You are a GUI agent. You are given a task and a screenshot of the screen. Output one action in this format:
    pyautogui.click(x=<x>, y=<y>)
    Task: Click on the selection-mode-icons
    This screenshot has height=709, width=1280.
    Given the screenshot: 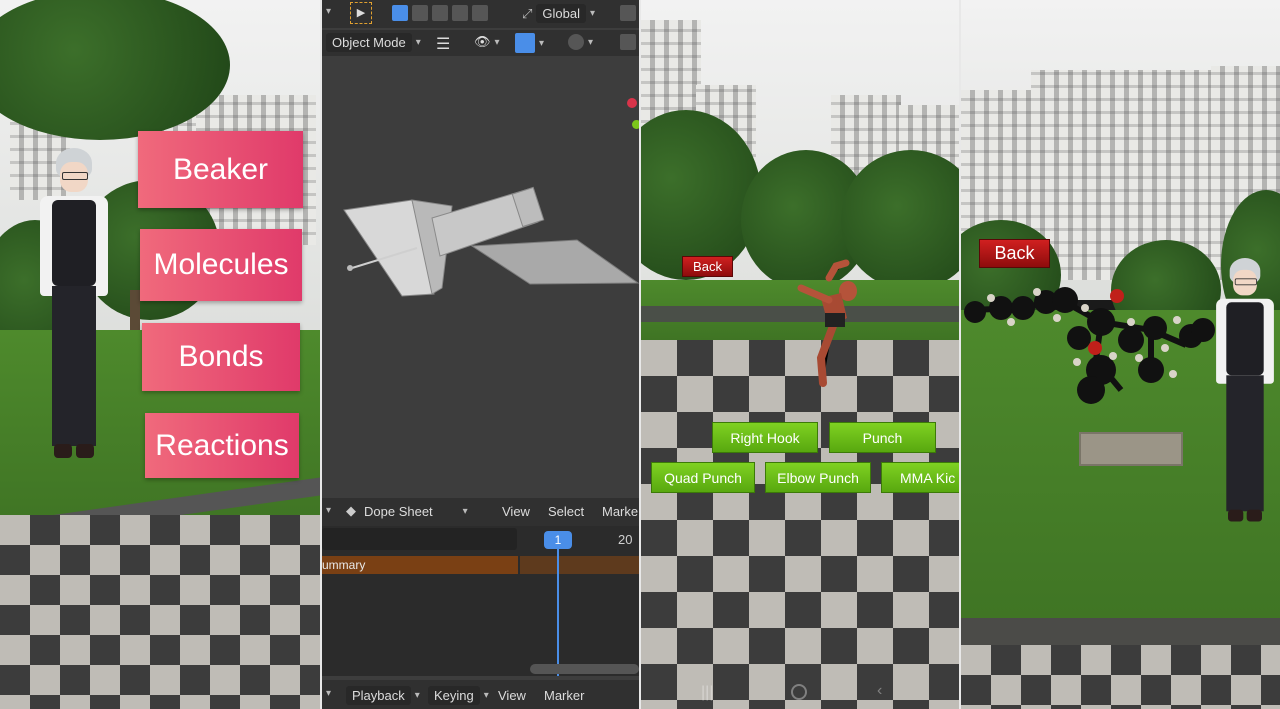 What is the action you would take?
    pyautogui.click(x=440, y=13)
    